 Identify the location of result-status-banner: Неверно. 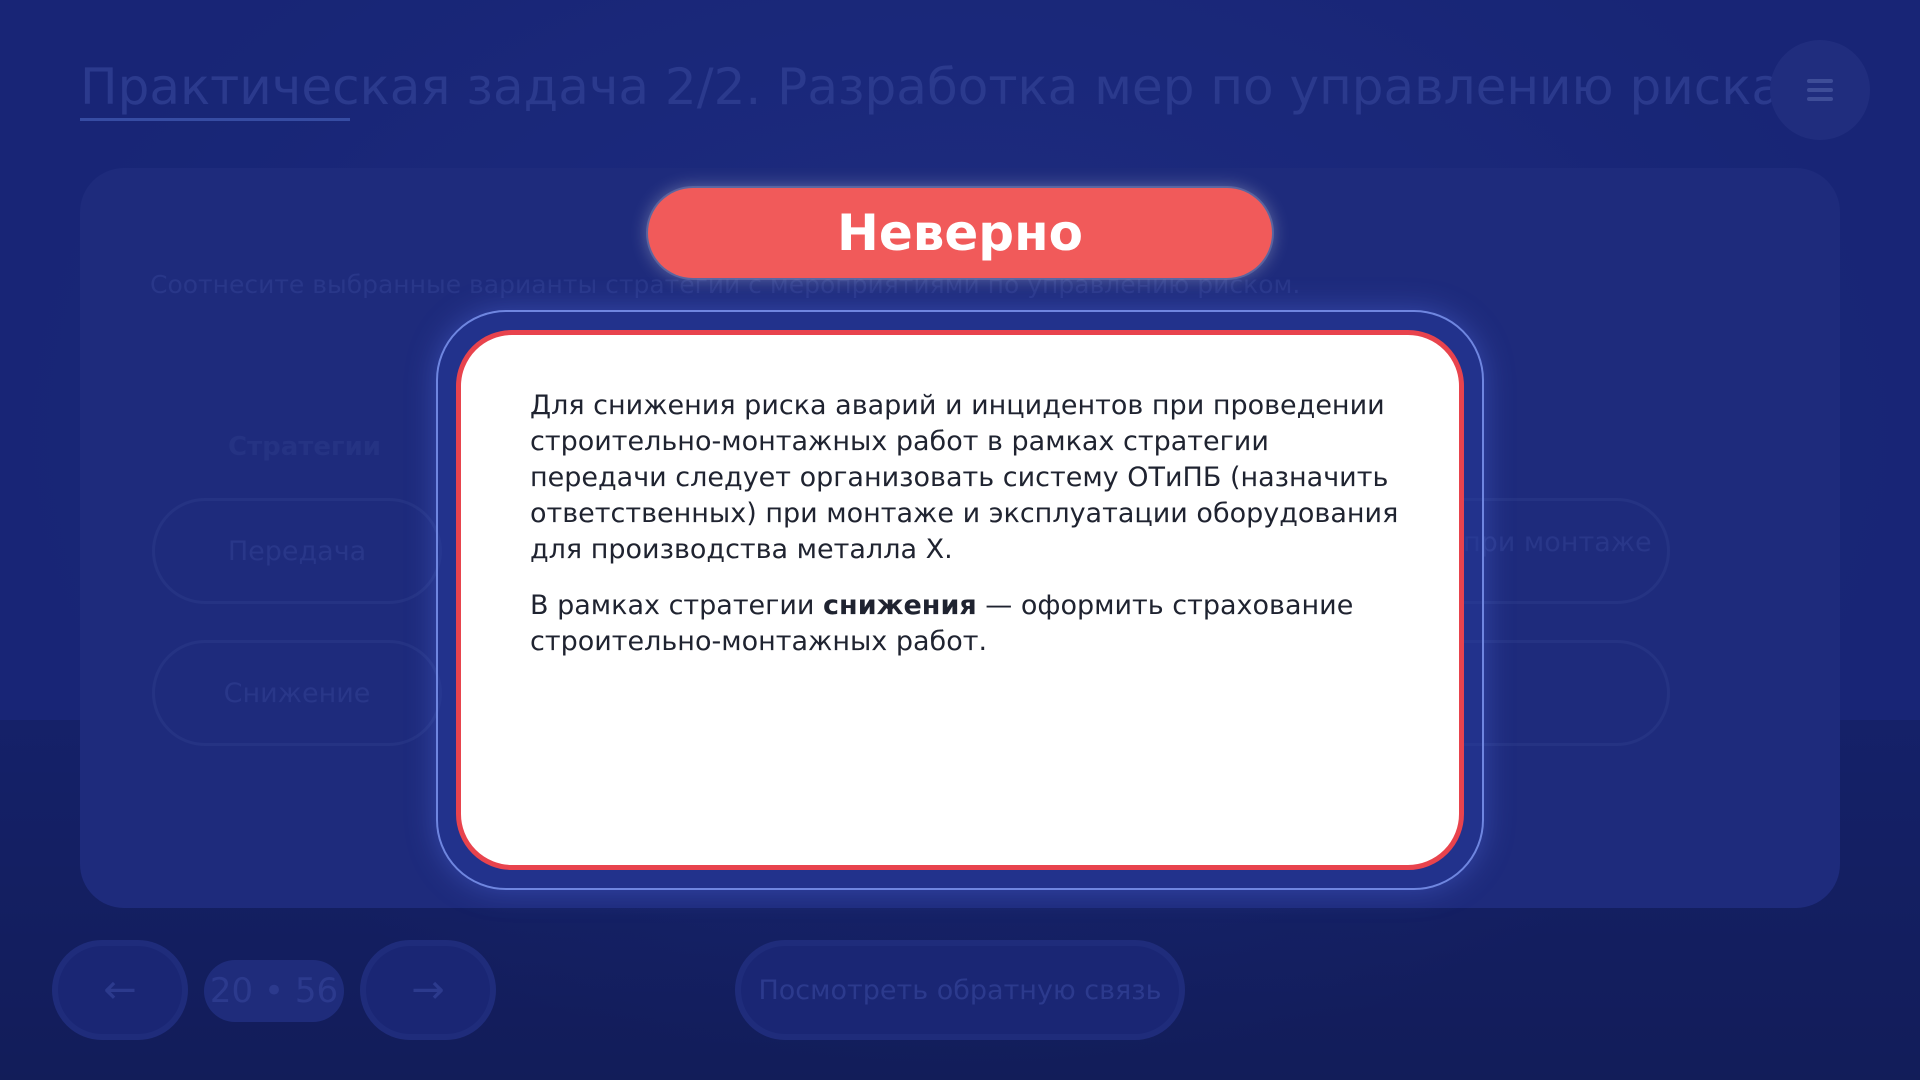
(960, 233).